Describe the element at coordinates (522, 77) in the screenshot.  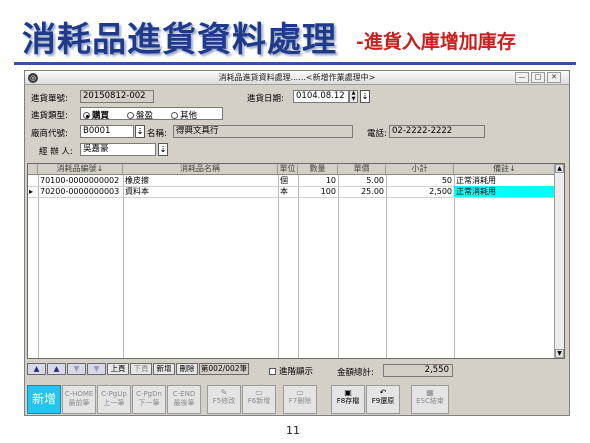
I see `minimize-icon: —` at that location.